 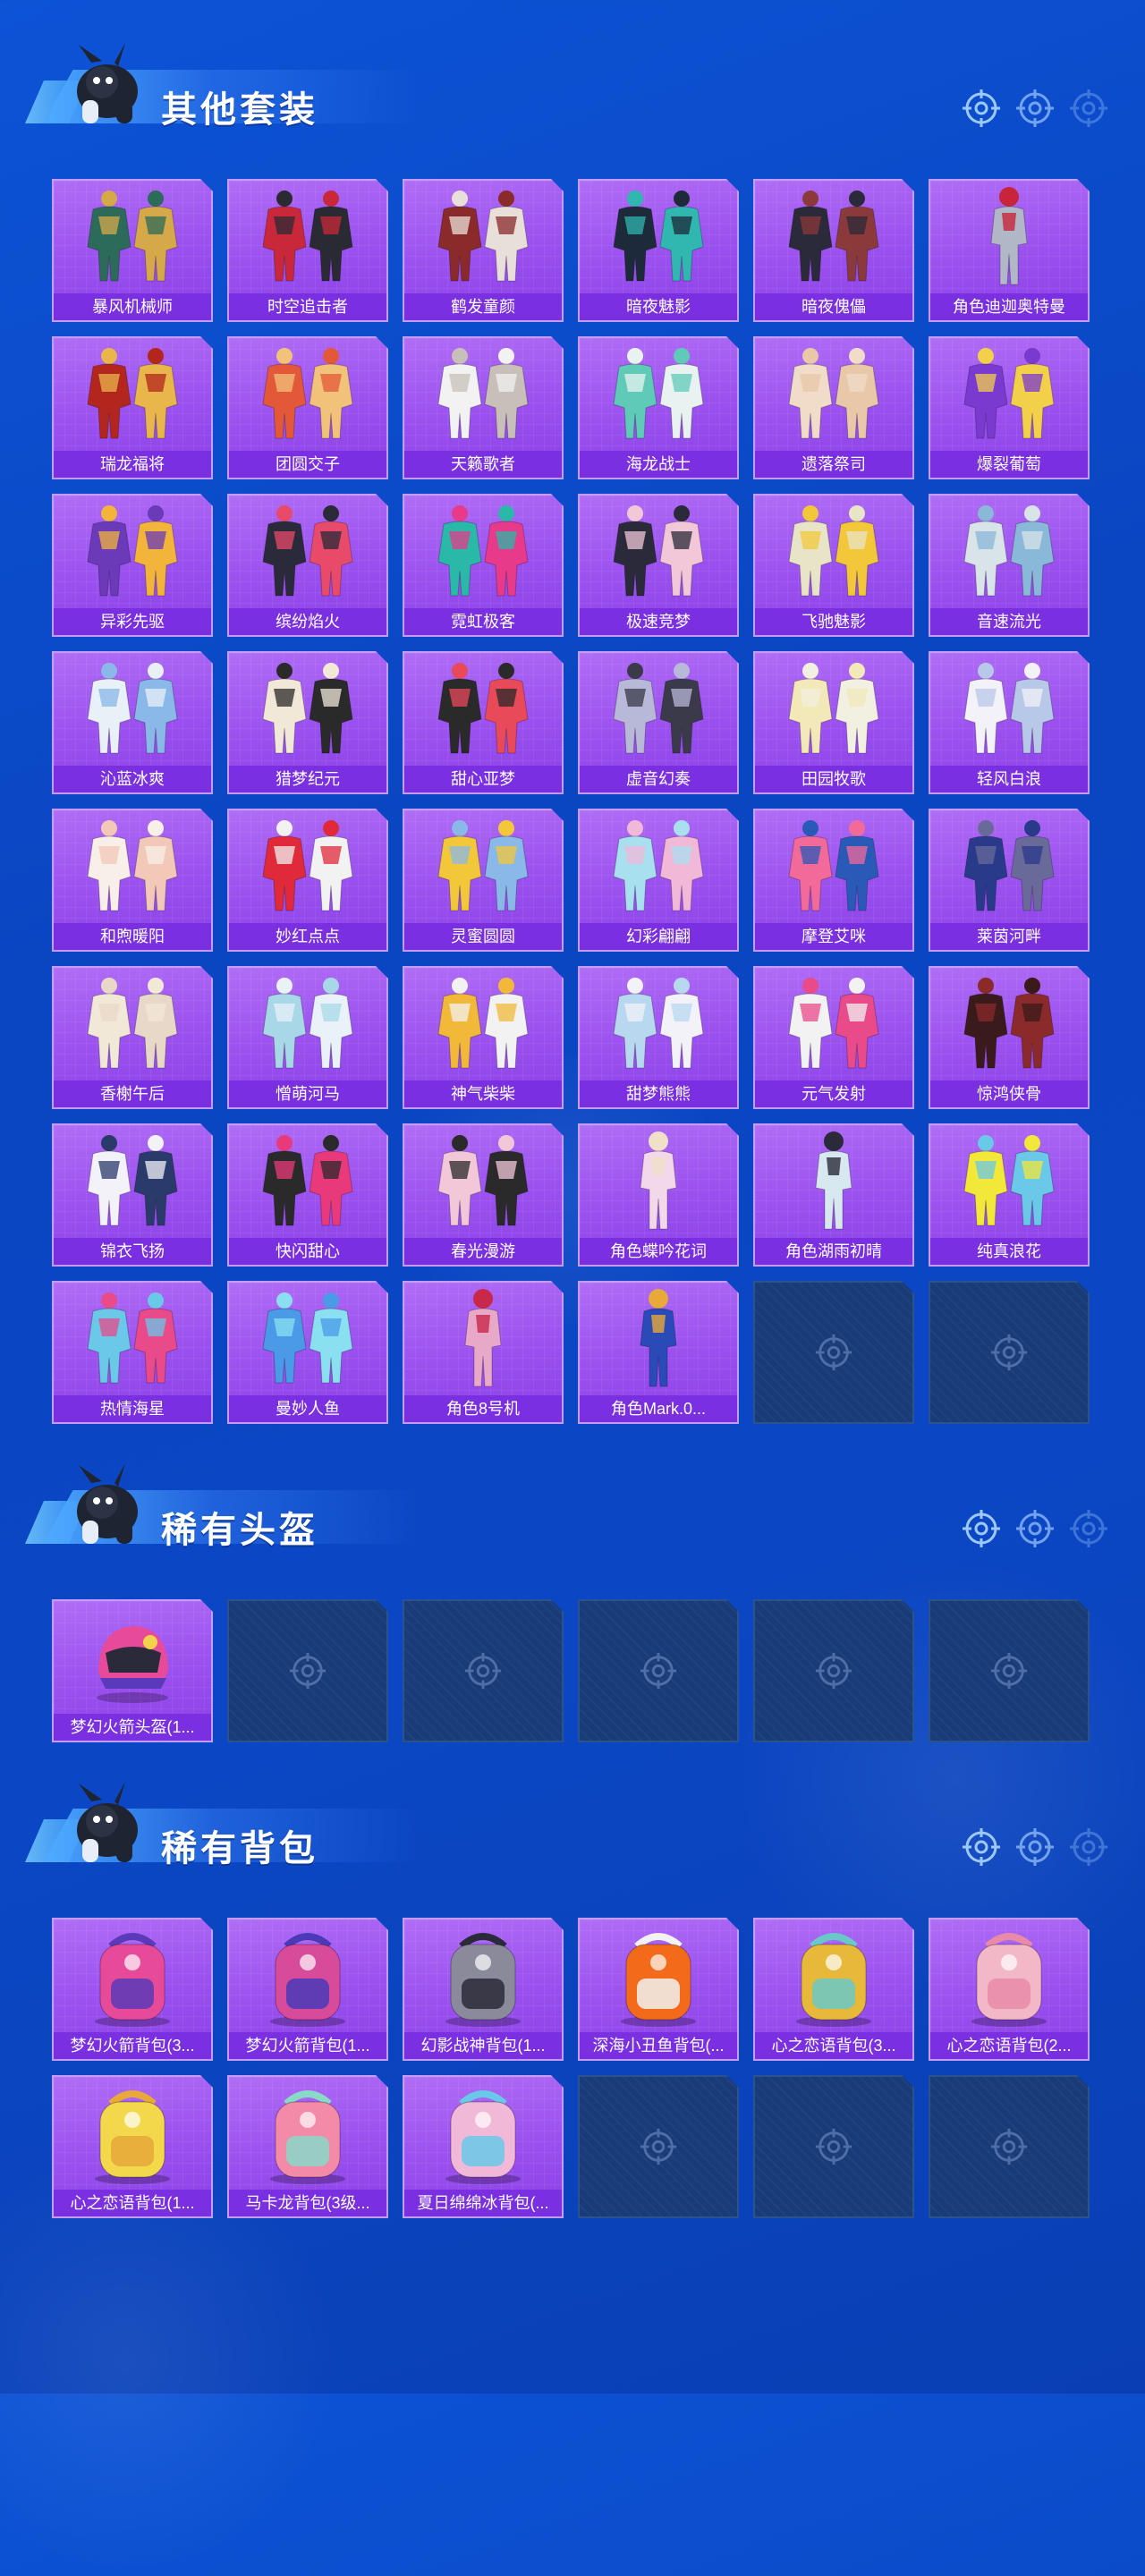 What do you see at coordinates (833, 250) in the screenshot?
I see `item-card: 暗夜傀儡` at bounding box center [833, 250].